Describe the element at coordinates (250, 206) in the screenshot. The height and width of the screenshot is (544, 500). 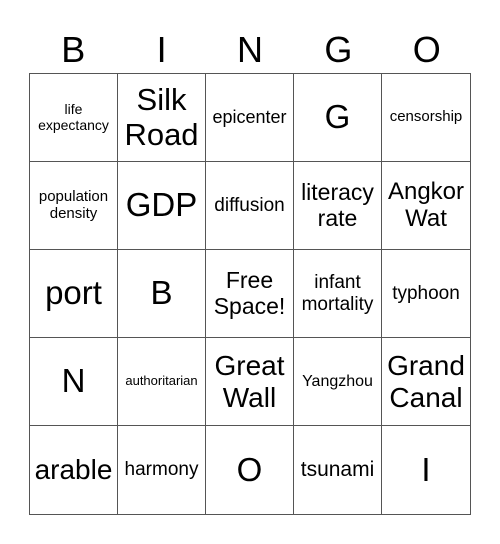
I see `bingo-cell: diffusion` at that location.